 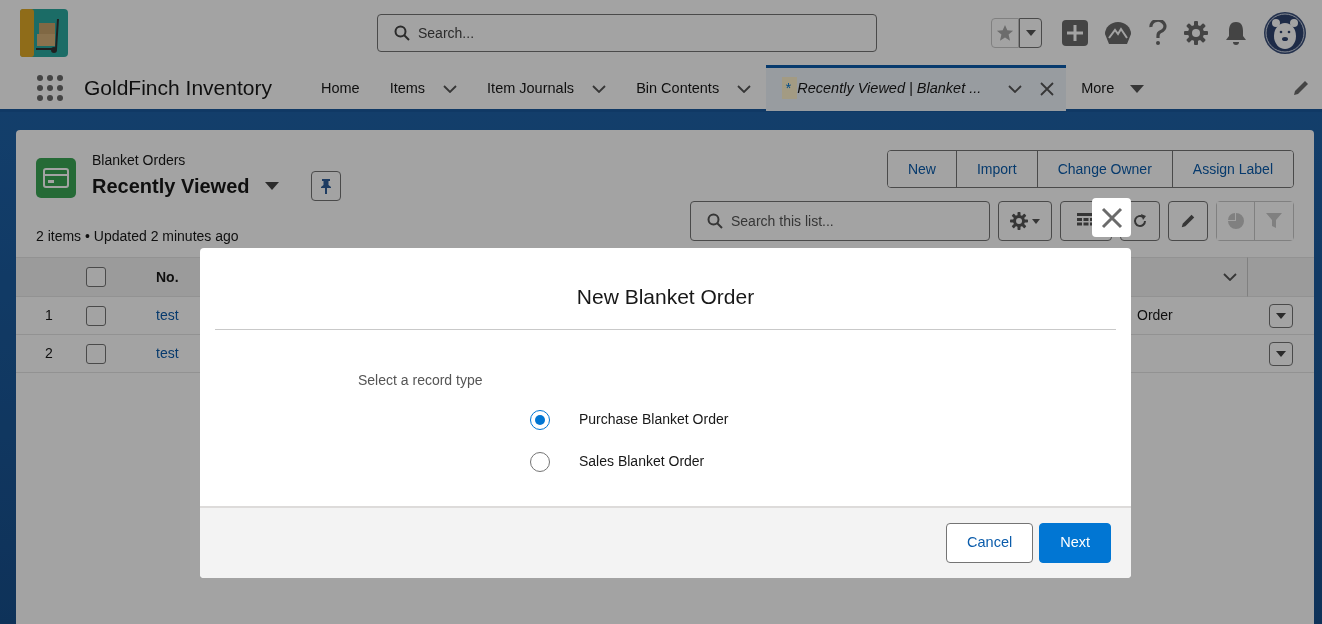 What do you see at coordinates (171, 186) in the screenshot?
I see `list-view-title: Recently Viewed` at bounding box center [171, 186].